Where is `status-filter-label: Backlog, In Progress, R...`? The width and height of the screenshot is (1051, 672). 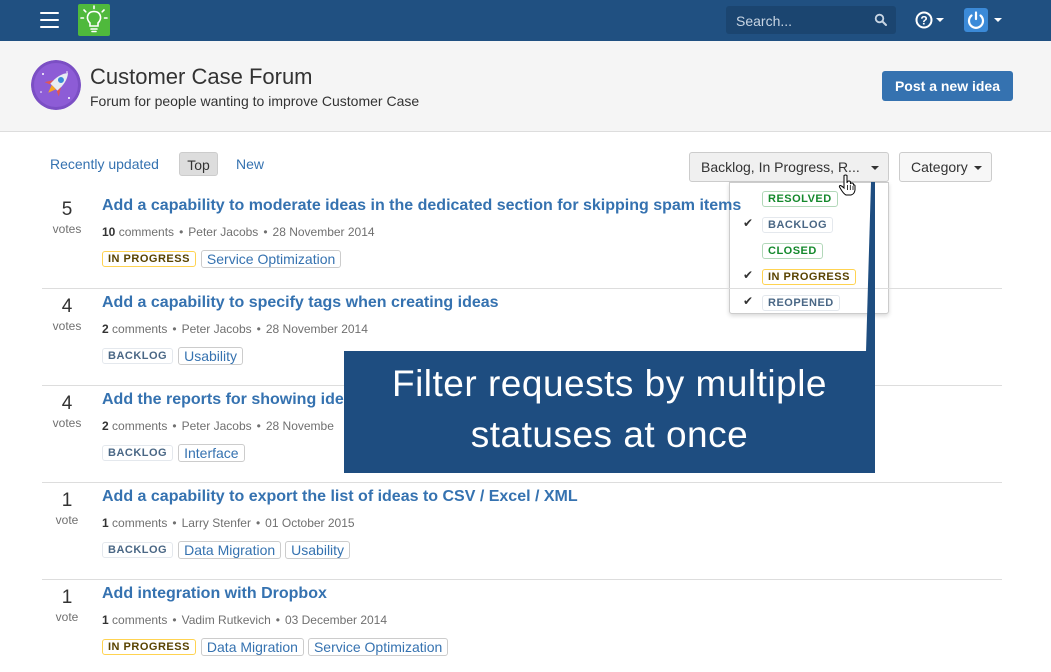
status-filter-label: Backlog, In Progress, R... is located at coordinates (780, 167).